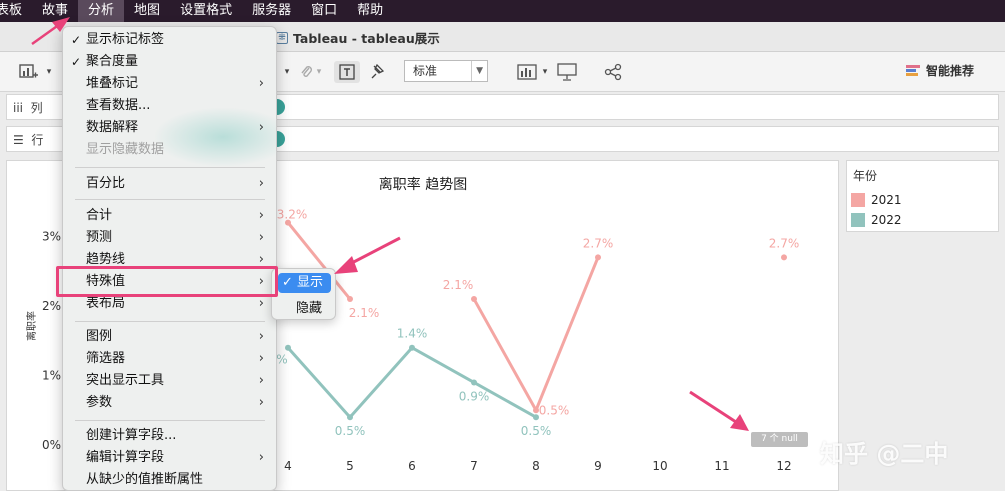 This screenshot has height=491, width=1005. I want to click on year-legend: 年份 2021 2022, so click(922, 196).